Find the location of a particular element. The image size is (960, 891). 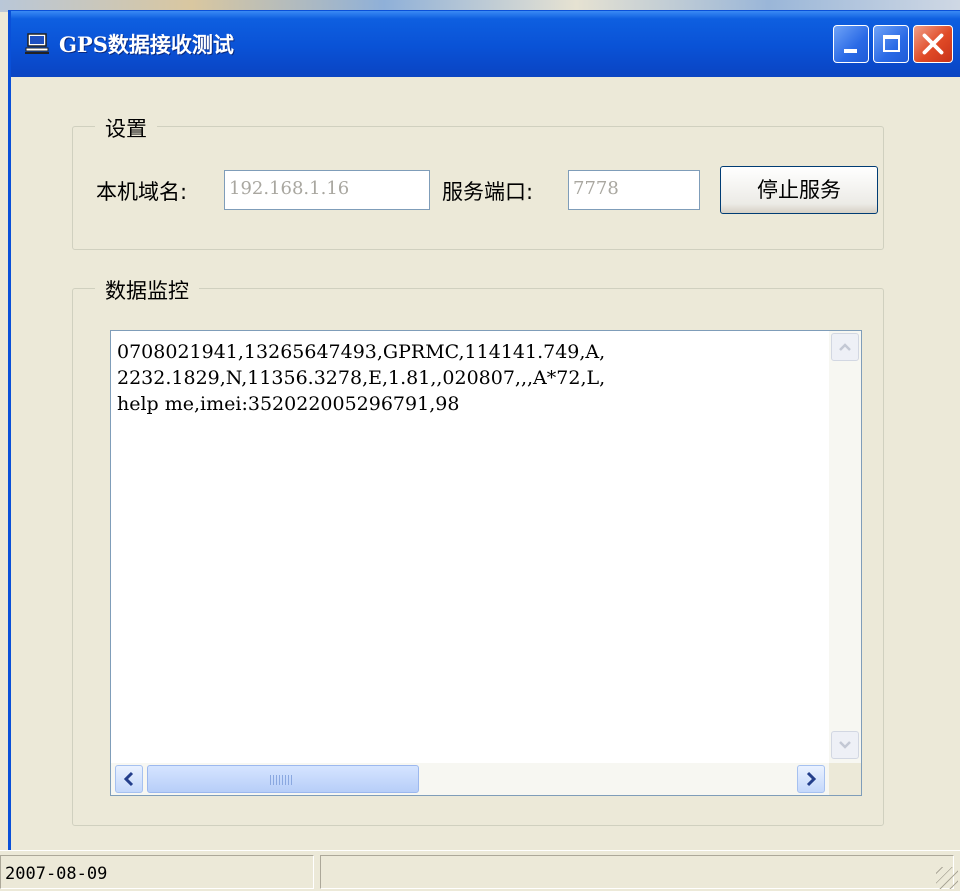

scroll-up-button is located at coordinates (845, 347).